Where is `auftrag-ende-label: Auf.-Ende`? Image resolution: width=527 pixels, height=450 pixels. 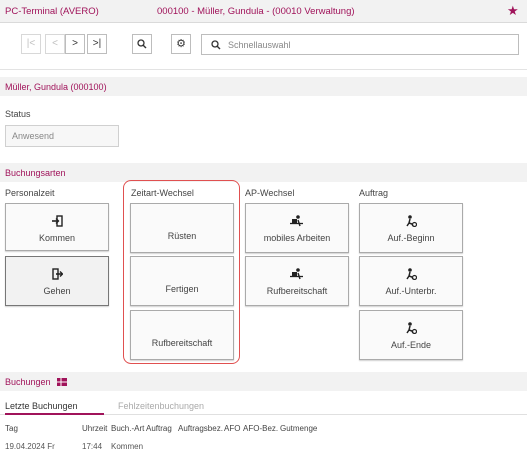 auftrag-ende-label: Auf.-Ende is located at coordinates (411, 345).